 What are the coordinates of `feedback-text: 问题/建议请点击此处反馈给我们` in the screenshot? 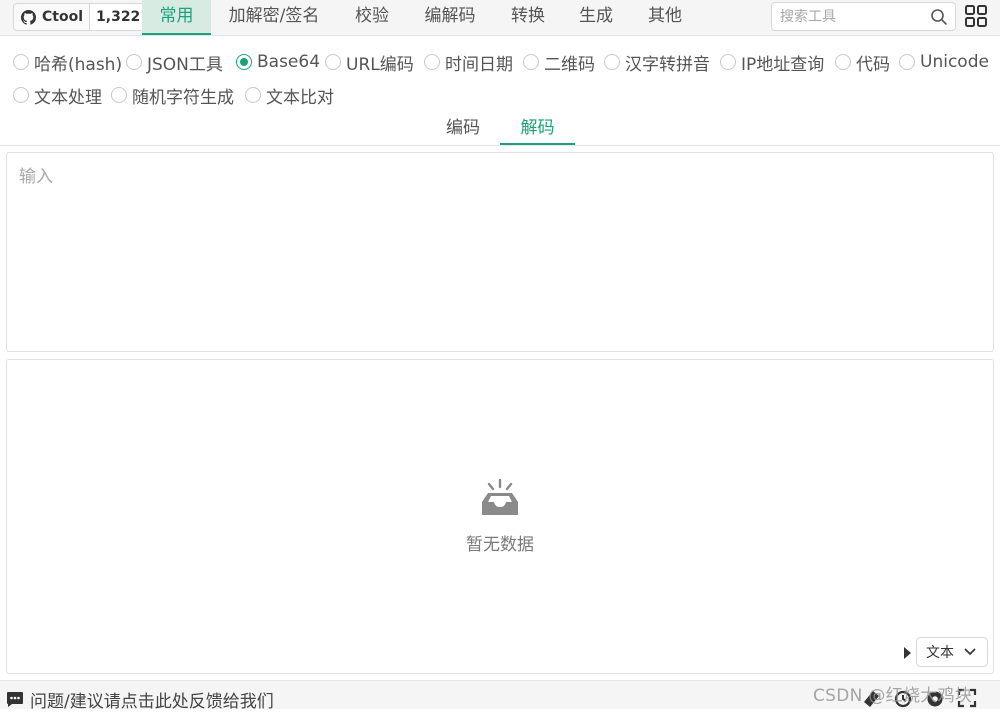 It's located at (152, 702).